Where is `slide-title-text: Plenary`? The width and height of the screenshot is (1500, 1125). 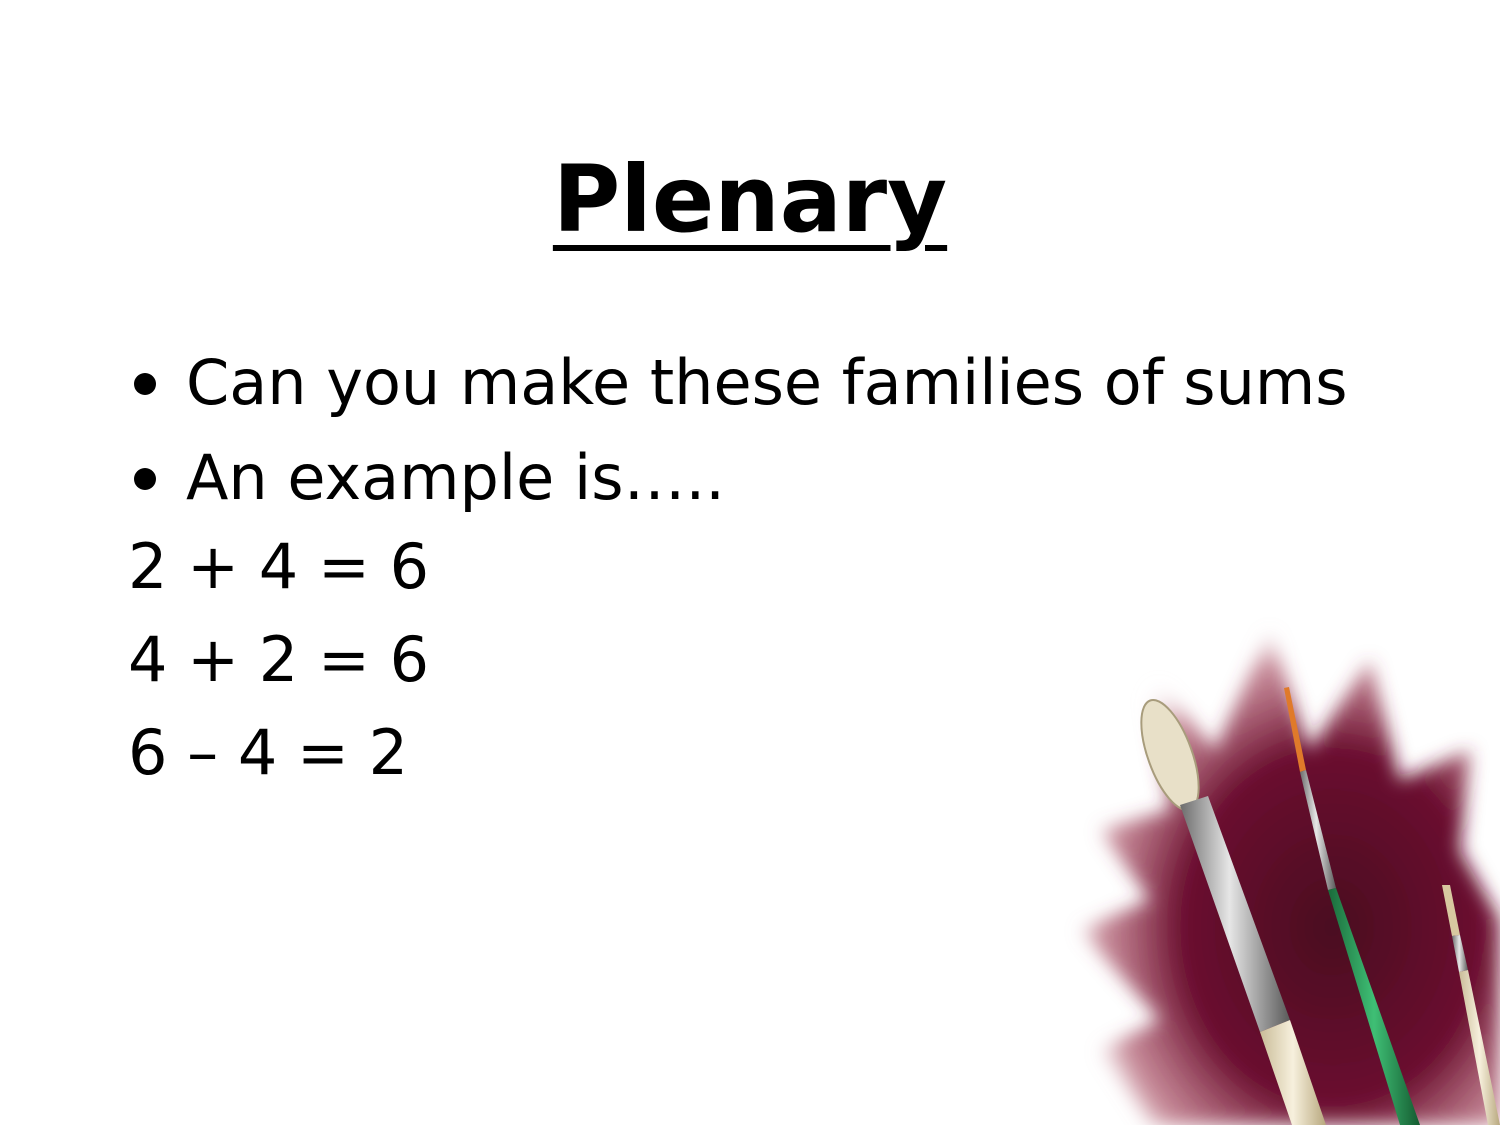 slide-title-text: Plenary is located at coordinates (750, 199).